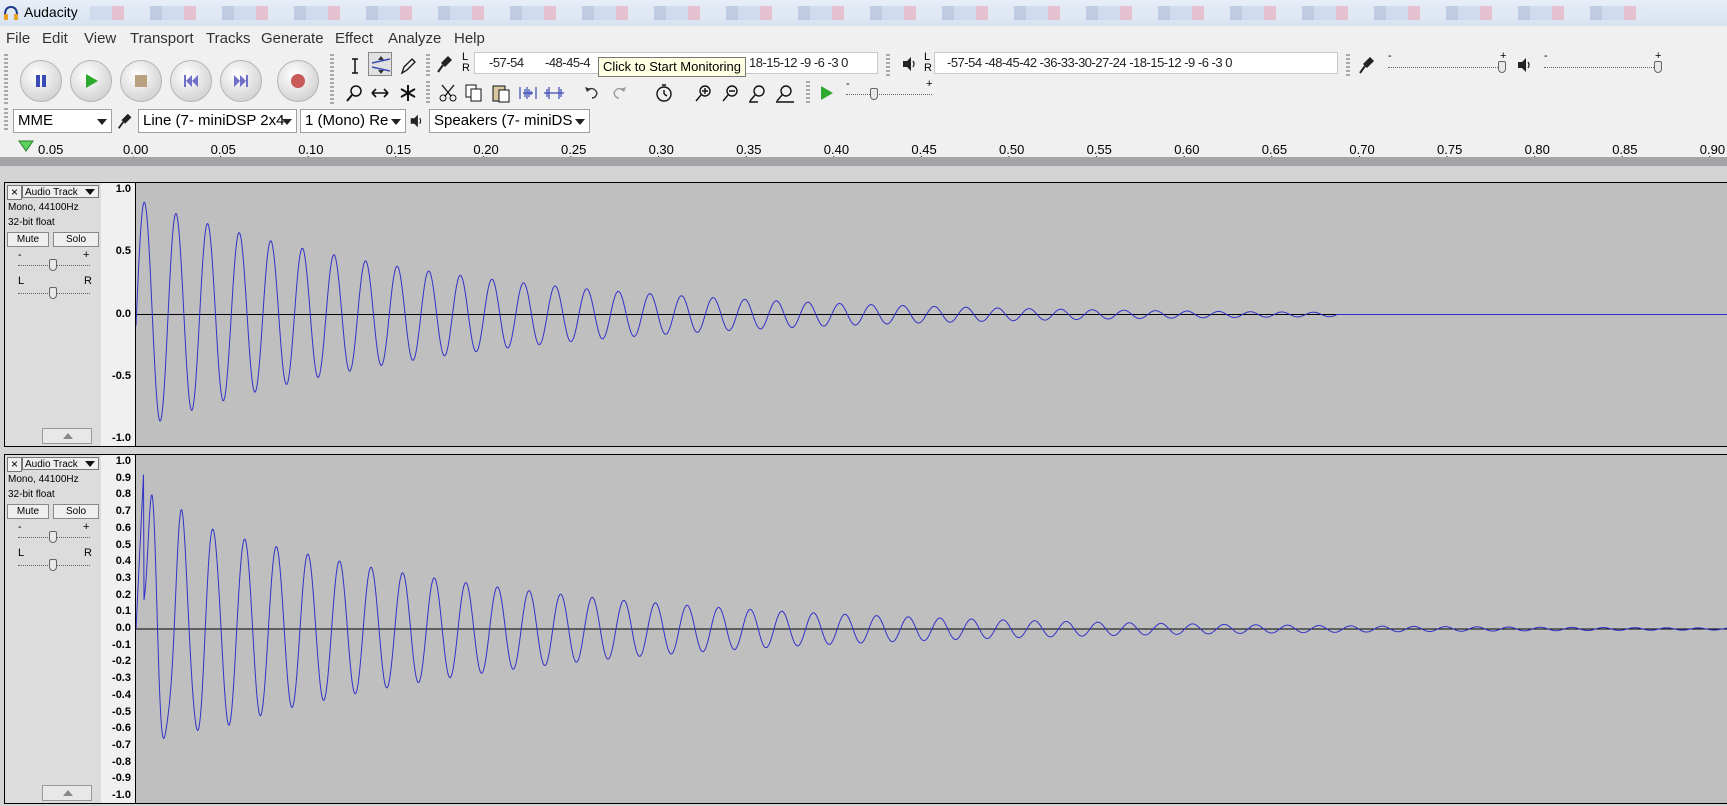 Image resolution: width=1727 pixels, height=806 pixels. I want to click on fit-project-button, so click(785, 93).